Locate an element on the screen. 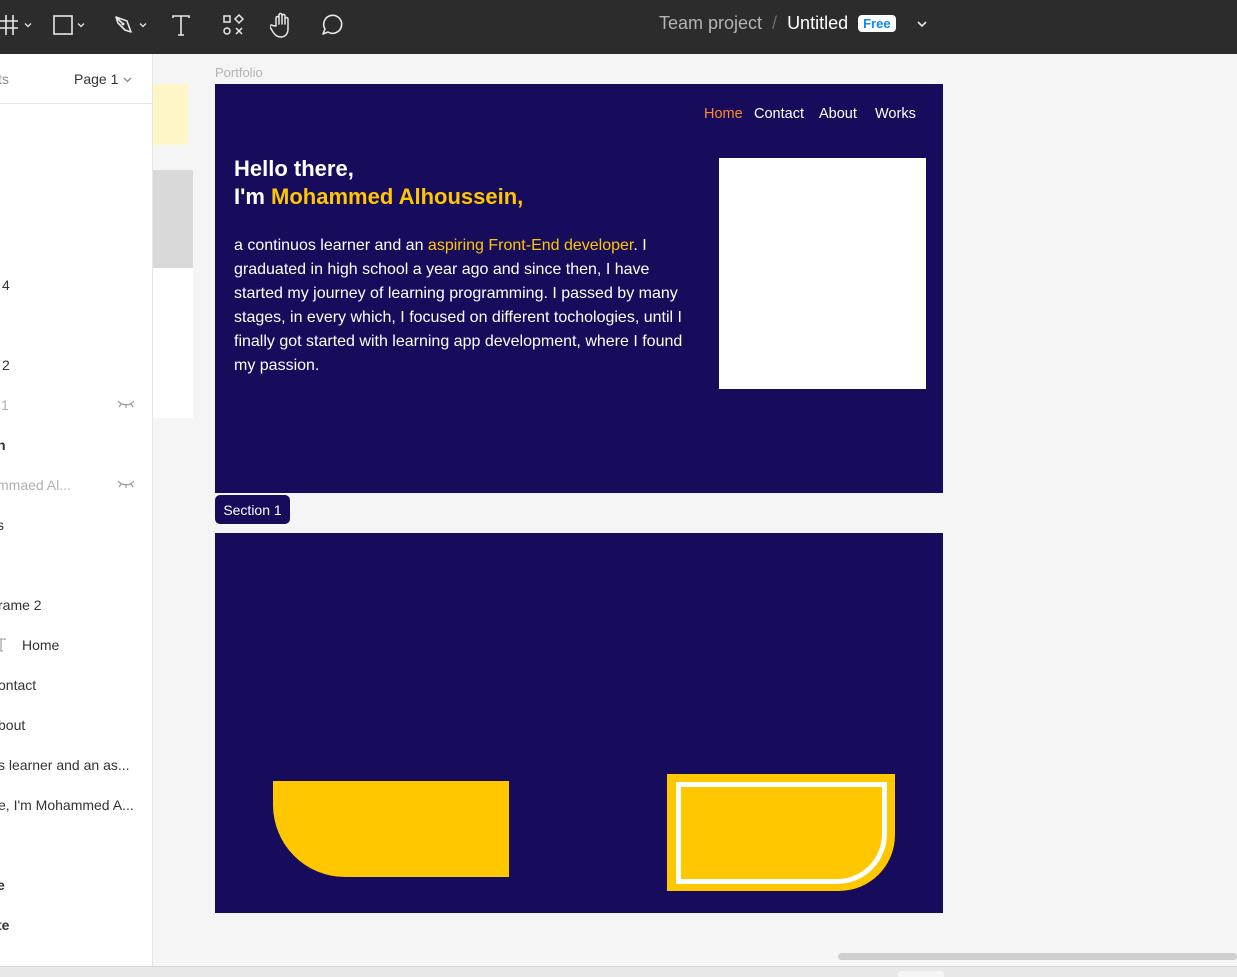 Image resolution: width=1237 pixels, height=977 pixels. layer-item: ontact is located at coordinates (76, 685).